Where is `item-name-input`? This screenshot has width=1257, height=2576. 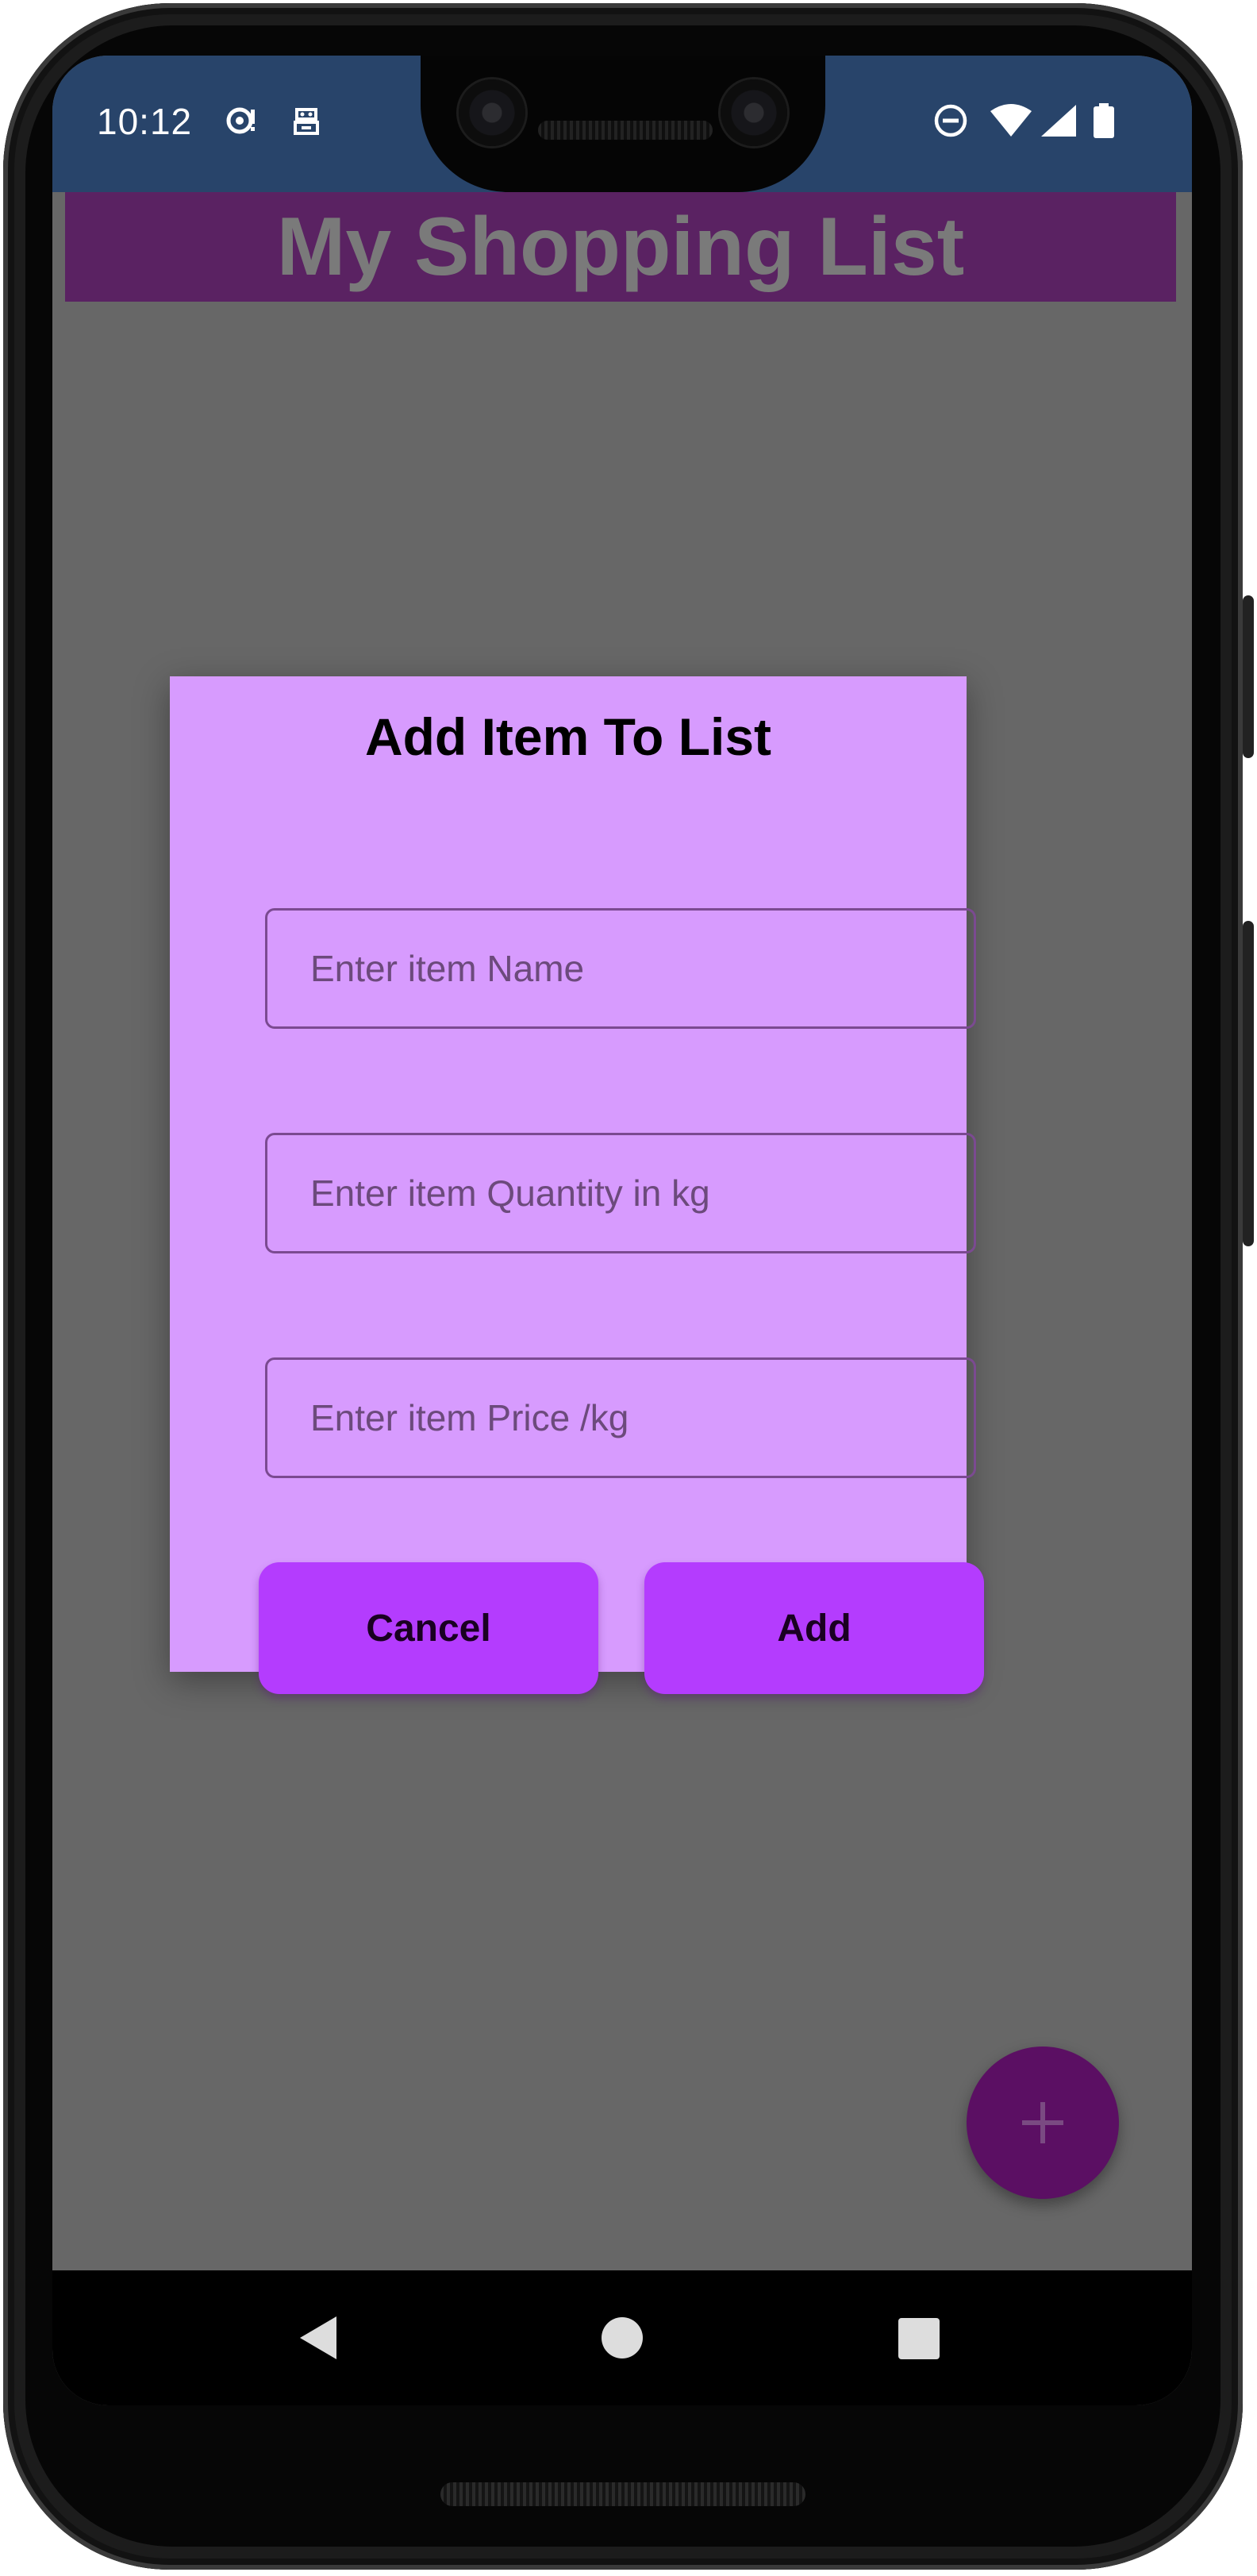
item-name-input is located at coordinates (620, 968).